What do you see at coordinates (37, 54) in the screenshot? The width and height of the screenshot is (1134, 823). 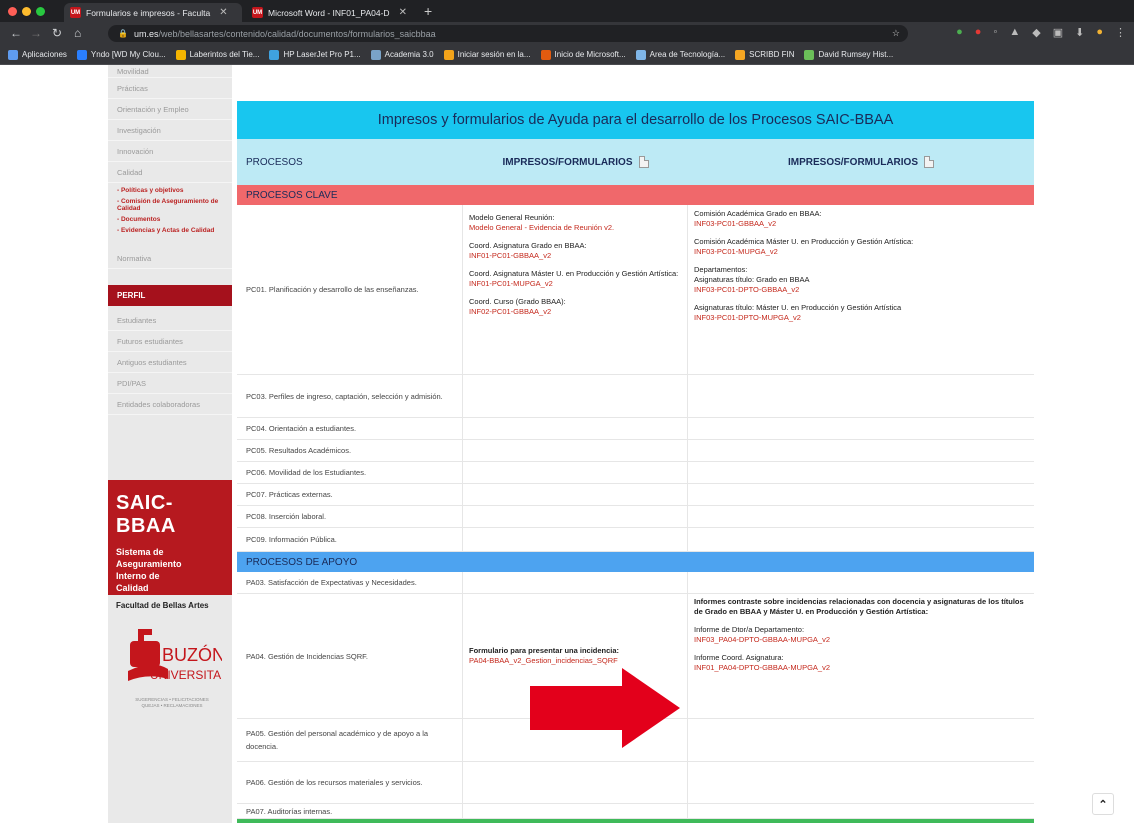 I see `bookmark-item: Aplicaciones` at bounding box center [37, 54].